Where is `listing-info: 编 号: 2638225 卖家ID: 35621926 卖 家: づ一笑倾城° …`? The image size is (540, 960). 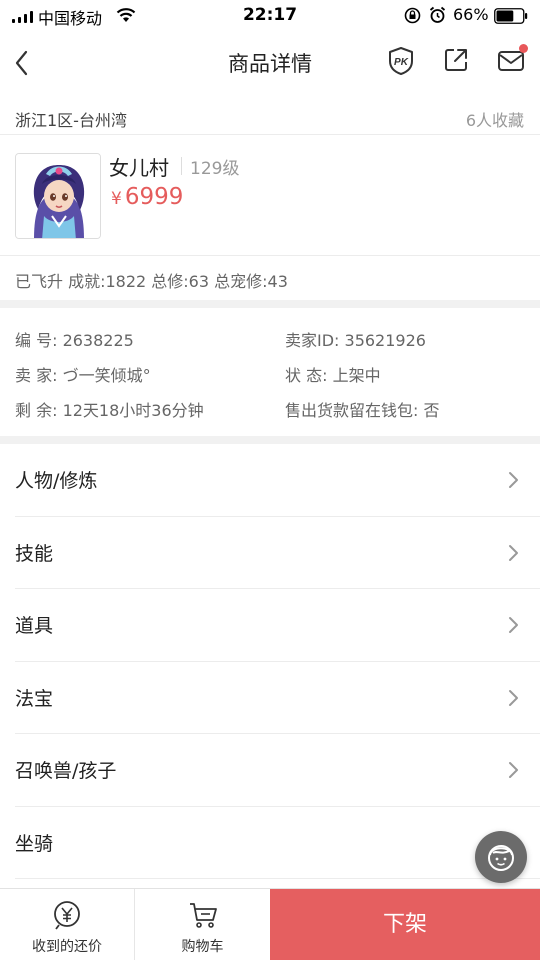
listing-info: 编 号: 2638225 卖家ID: 35621926 卖 家: づ一笑倾城° … is located at coordinates (270, 373).